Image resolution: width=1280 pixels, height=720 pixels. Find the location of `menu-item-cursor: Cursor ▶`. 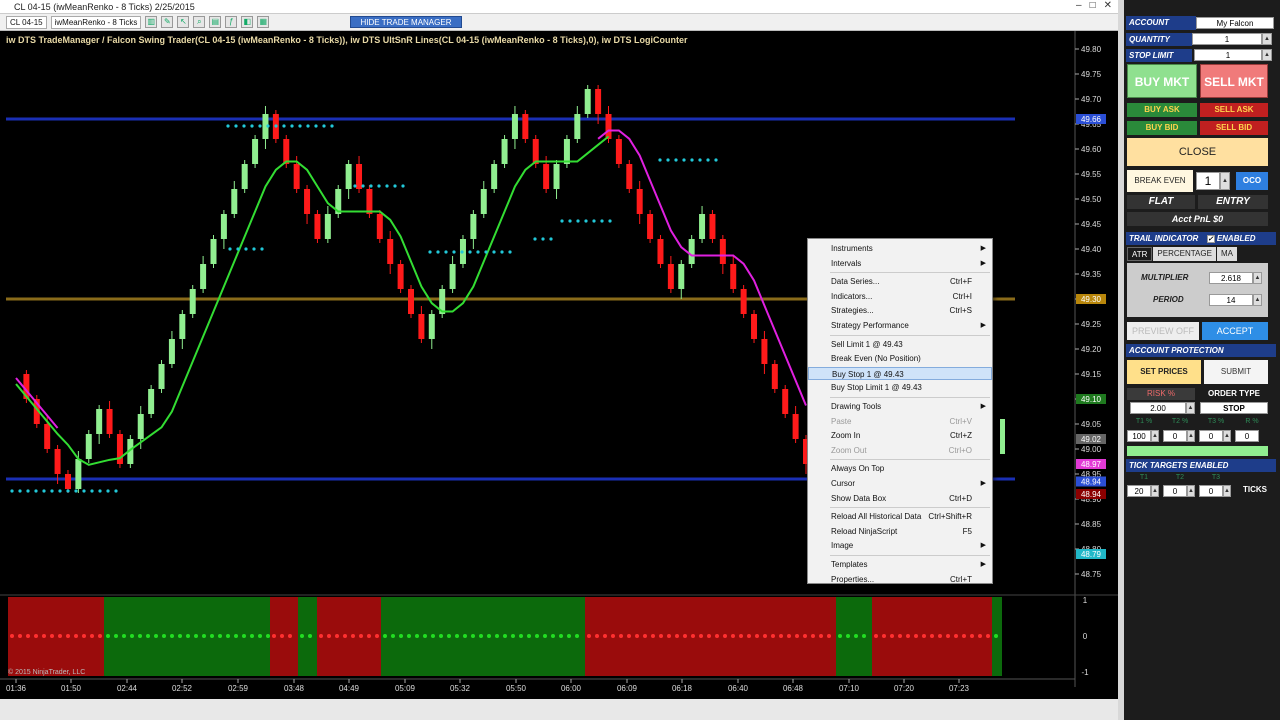

menu-item-cursor: Cursor ▶ is located at coordinates (900, 483).